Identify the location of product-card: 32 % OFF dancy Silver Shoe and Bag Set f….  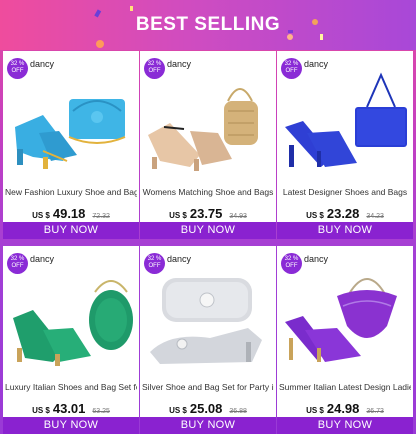
(208, 340).